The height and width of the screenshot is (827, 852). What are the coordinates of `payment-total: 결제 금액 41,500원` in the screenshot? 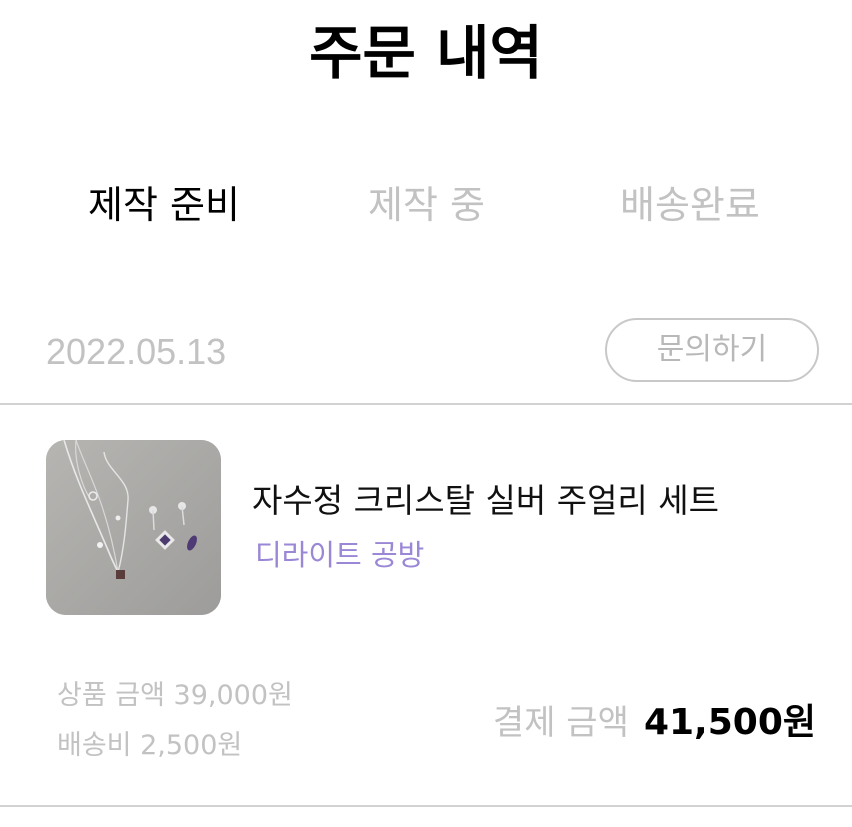 It's located at (654, 726).